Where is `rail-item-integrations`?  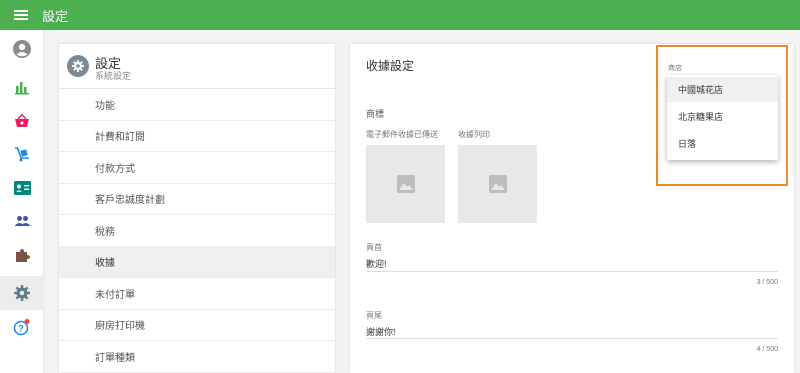 rail-item-integrations is located at coordinates (22, 255).